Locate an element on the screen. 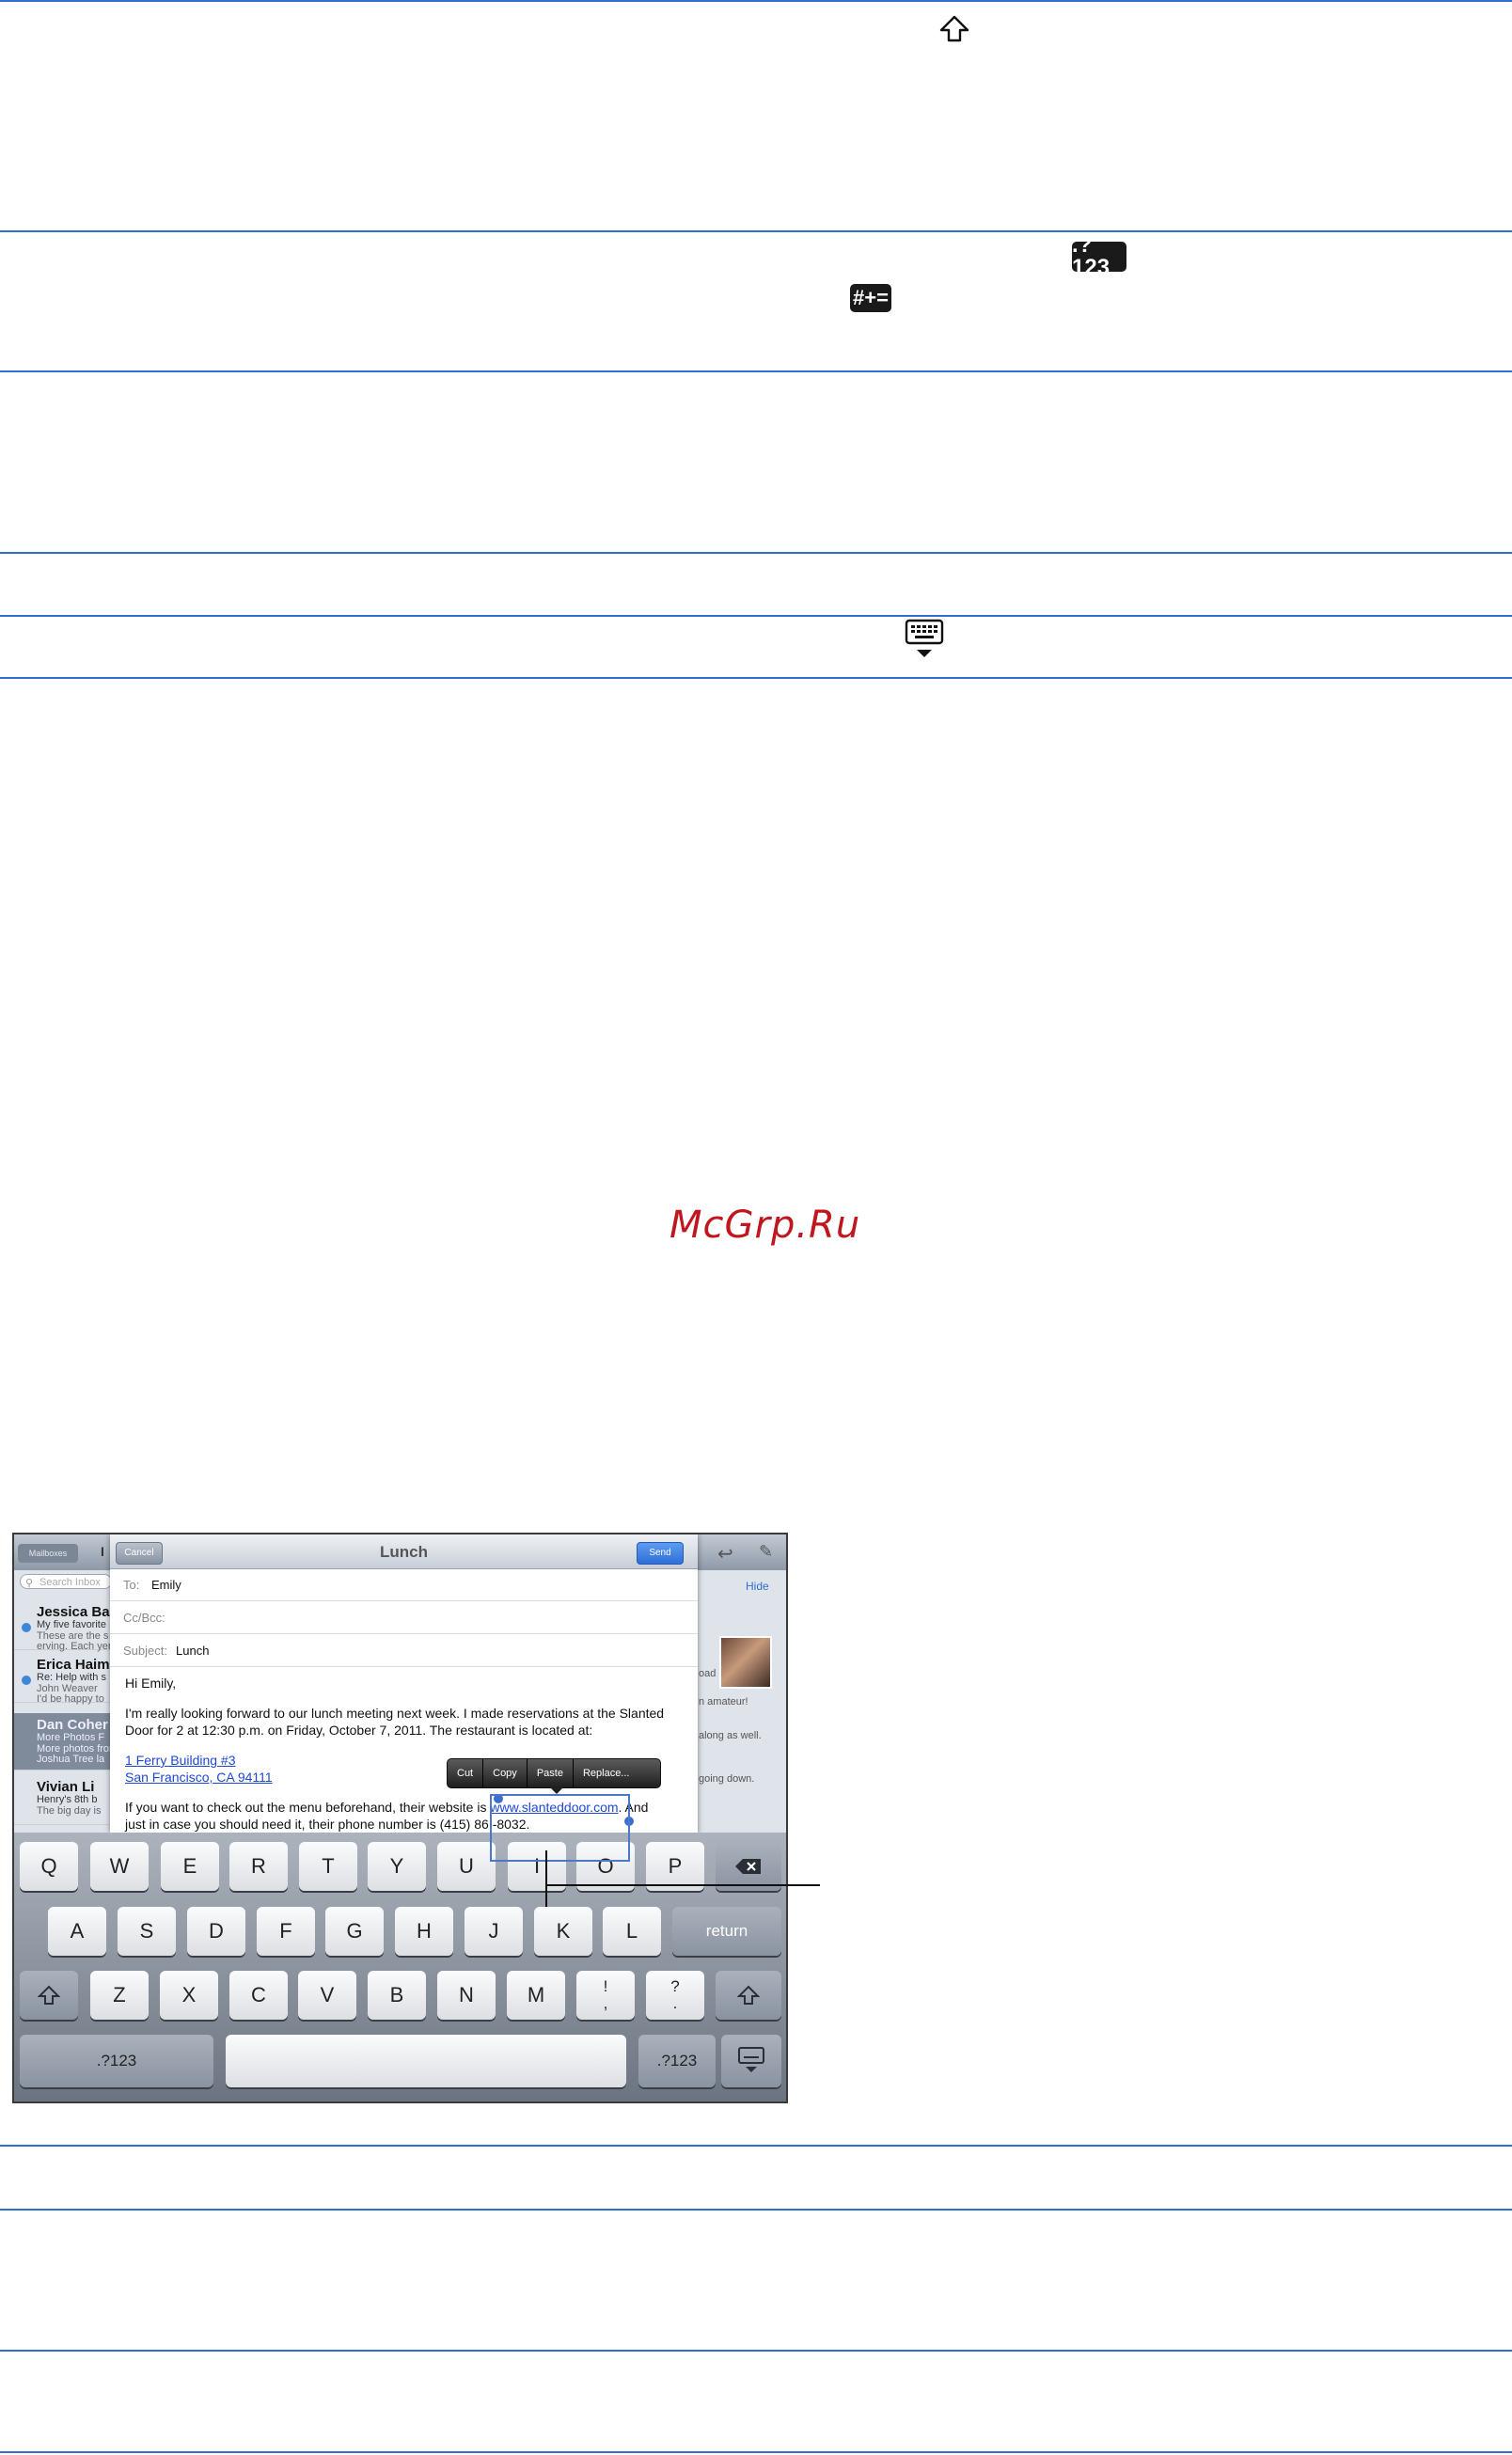  reply-icon: ↩ is located at coordinates (725, 1554).